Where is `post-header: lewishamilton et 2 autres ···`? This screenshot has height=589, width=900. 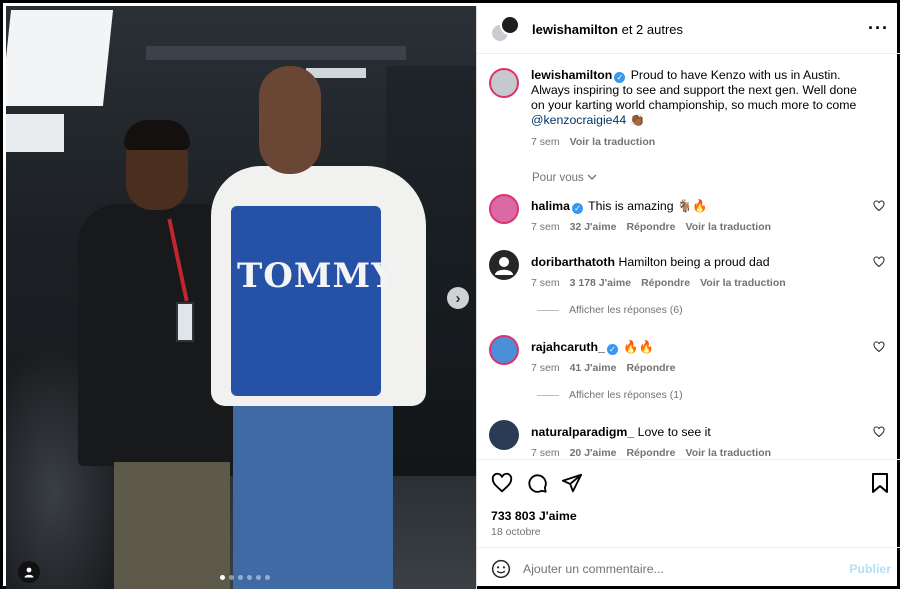 post-header: lewishamilton et 2 autres ··· is located at coordinates (688, 30).